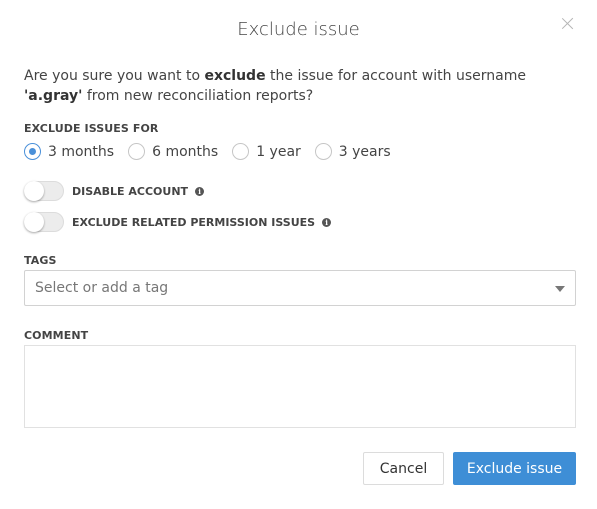 The width and height of the screenshot is (597, 509). What do you see at coordinates (364, 151) in the screenshot?
I see `radio-label: 3 years` at bounding box center [364, 151].